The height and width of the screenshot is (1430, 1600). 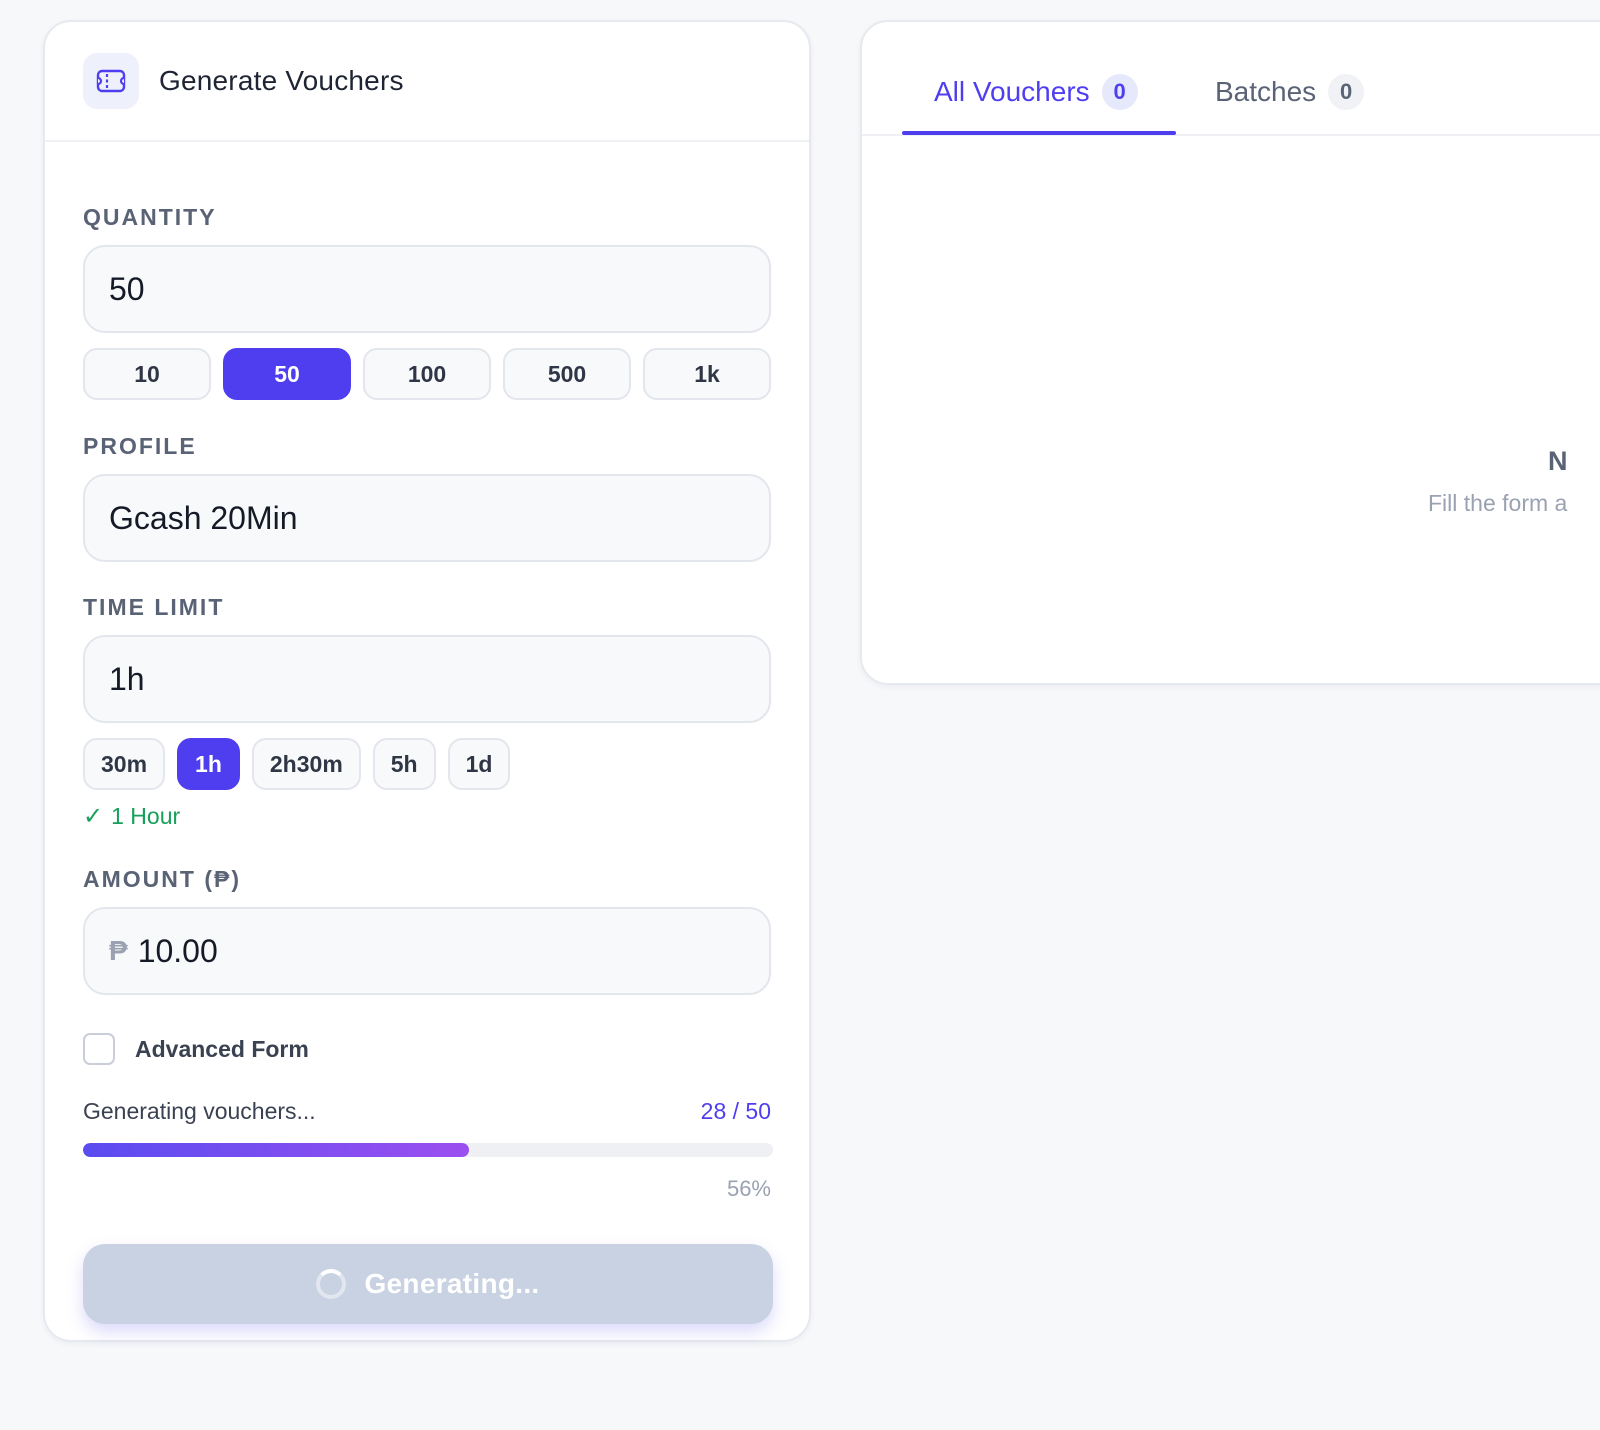 I want to click on tab-batches: Batches 0, so click(x=1290, y=92).